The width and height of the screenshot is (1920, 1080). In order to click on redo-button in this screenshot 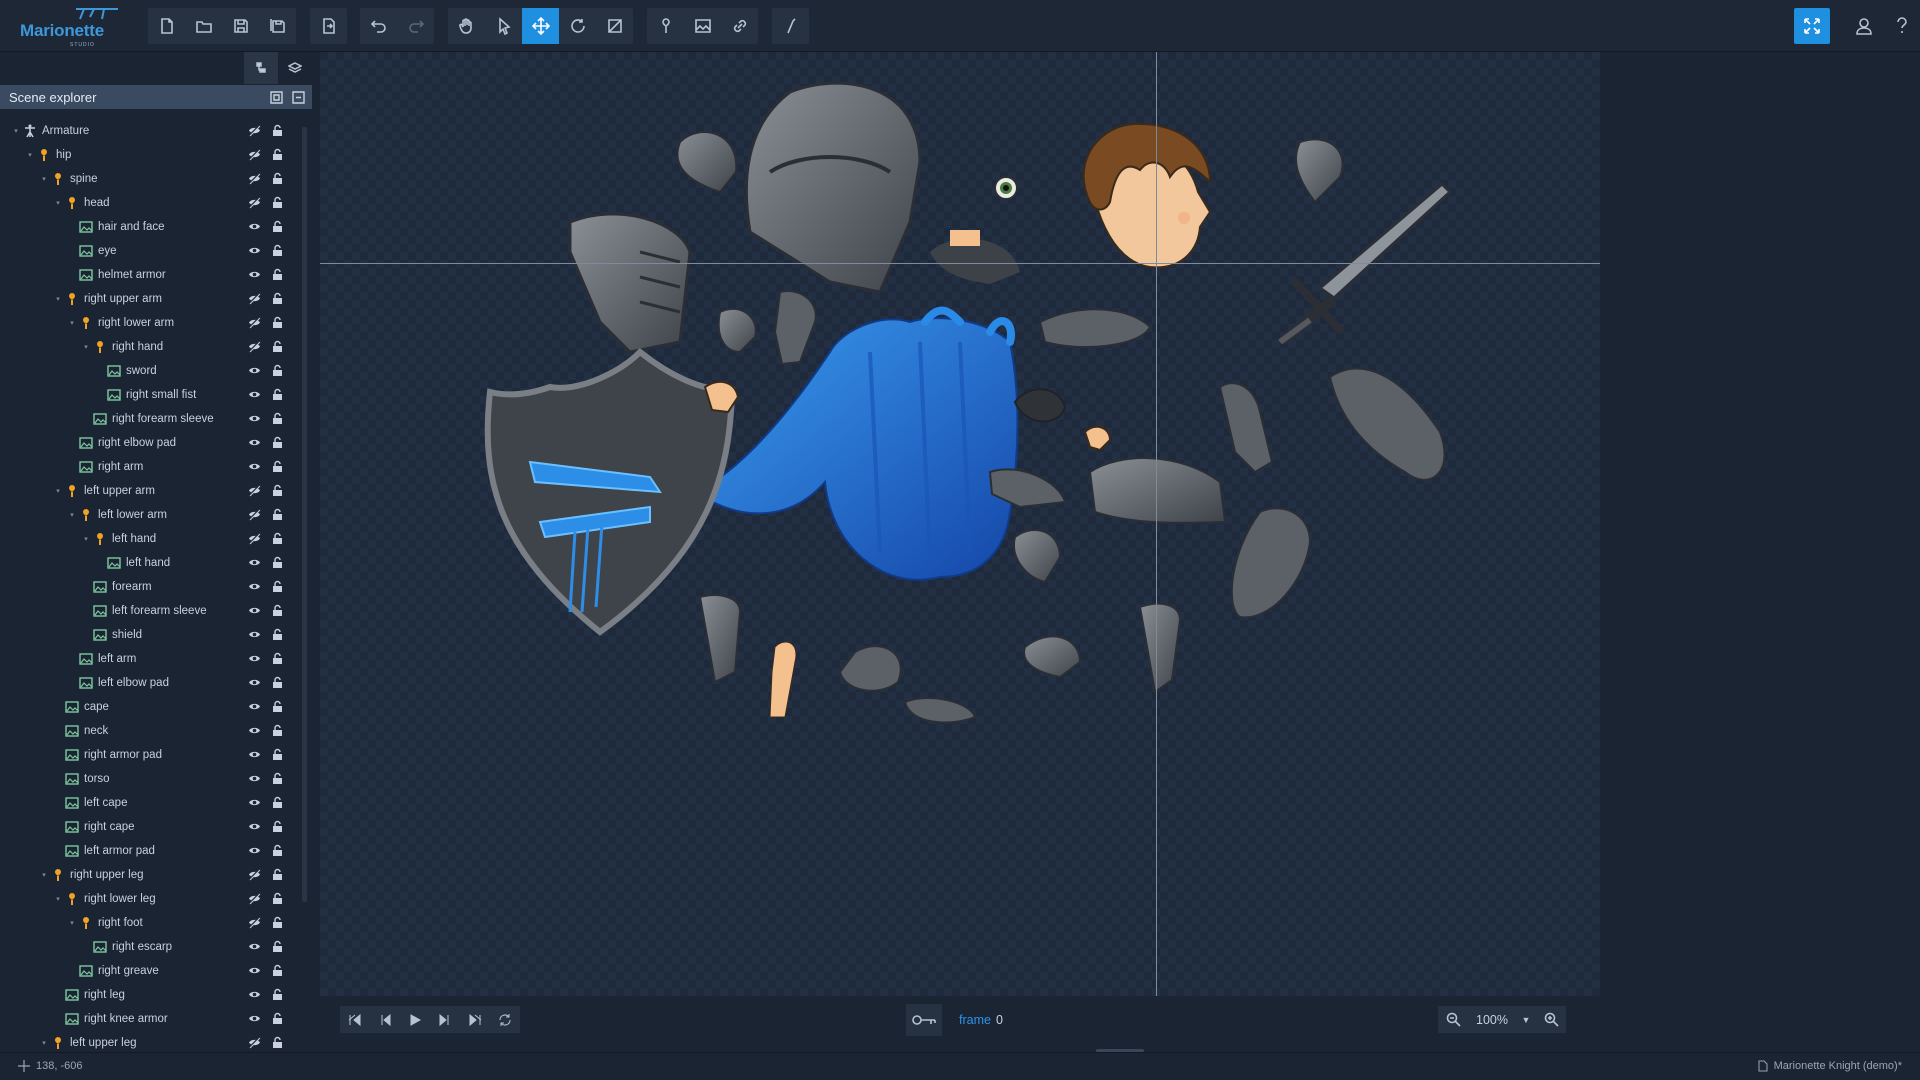, I will do `click(415, 26)`.